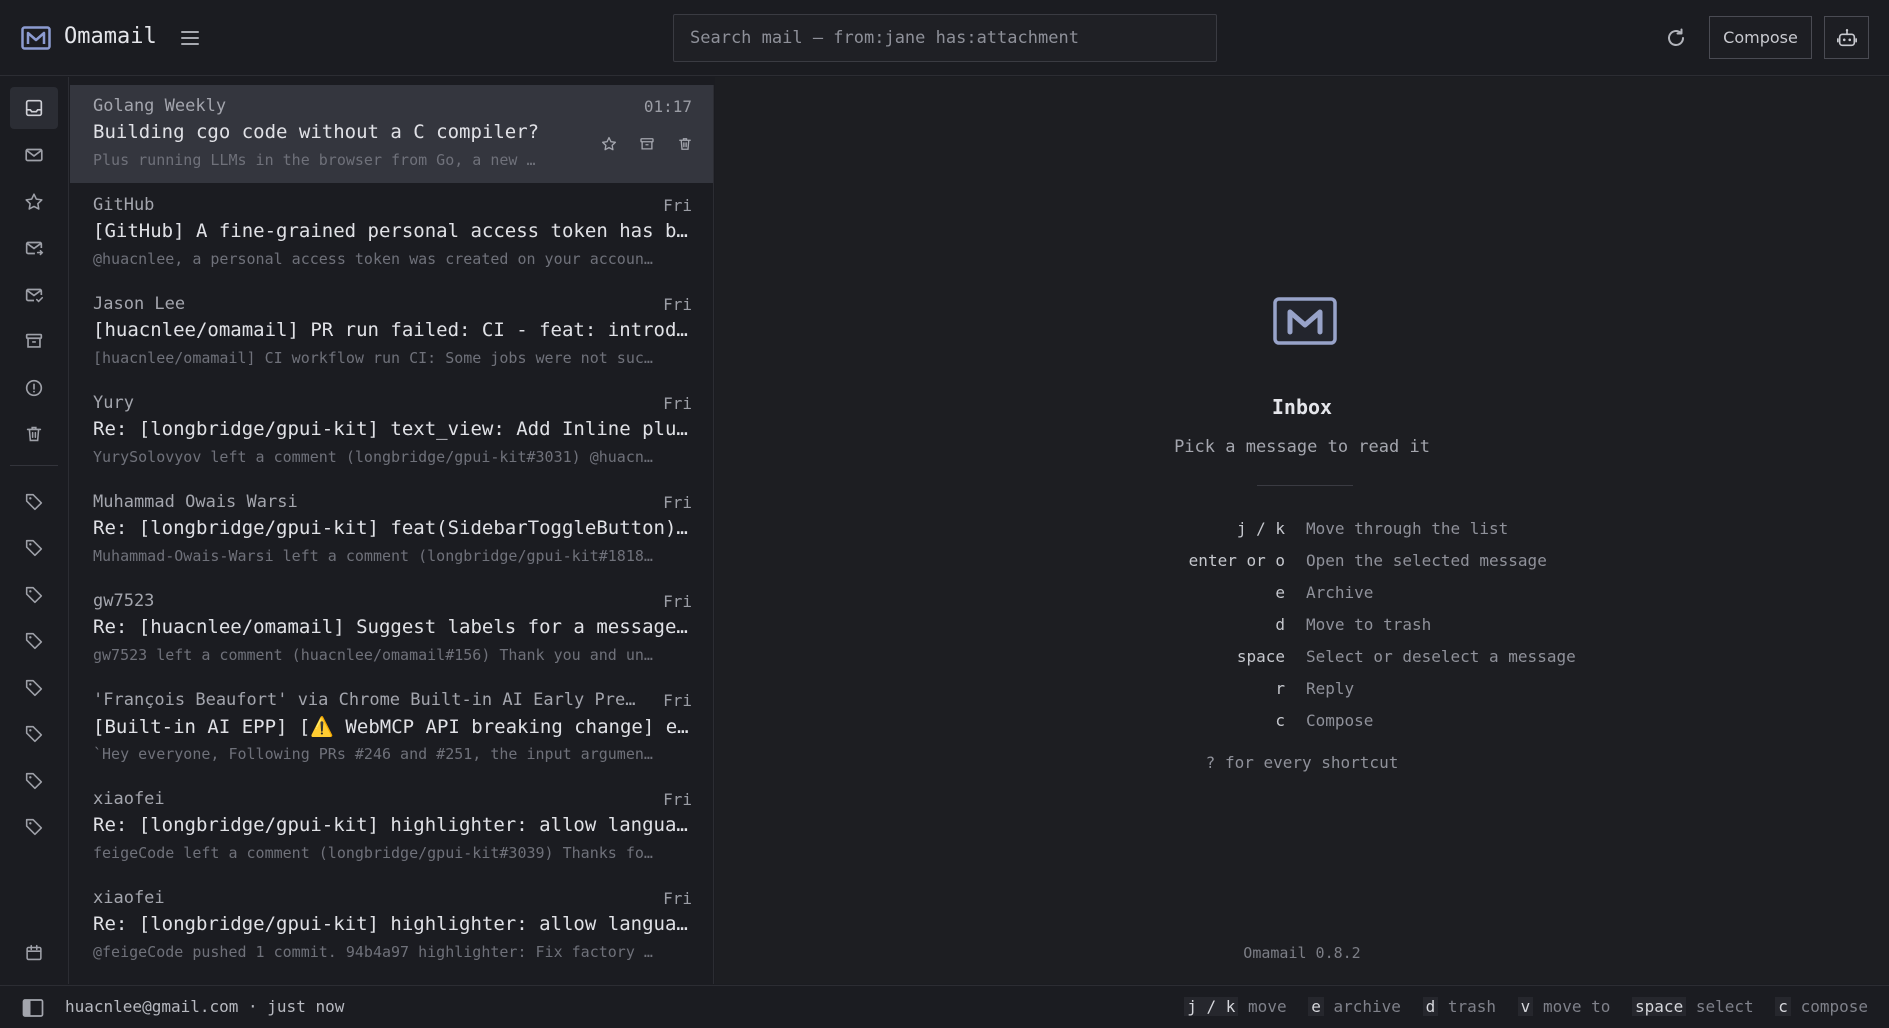 The height and width of the screenshot is (1028, 1889). What do you see at coordinates (1280, 720) in the screenshot?
I see `shortcut-key: c` at bounding box center [1280, 720].